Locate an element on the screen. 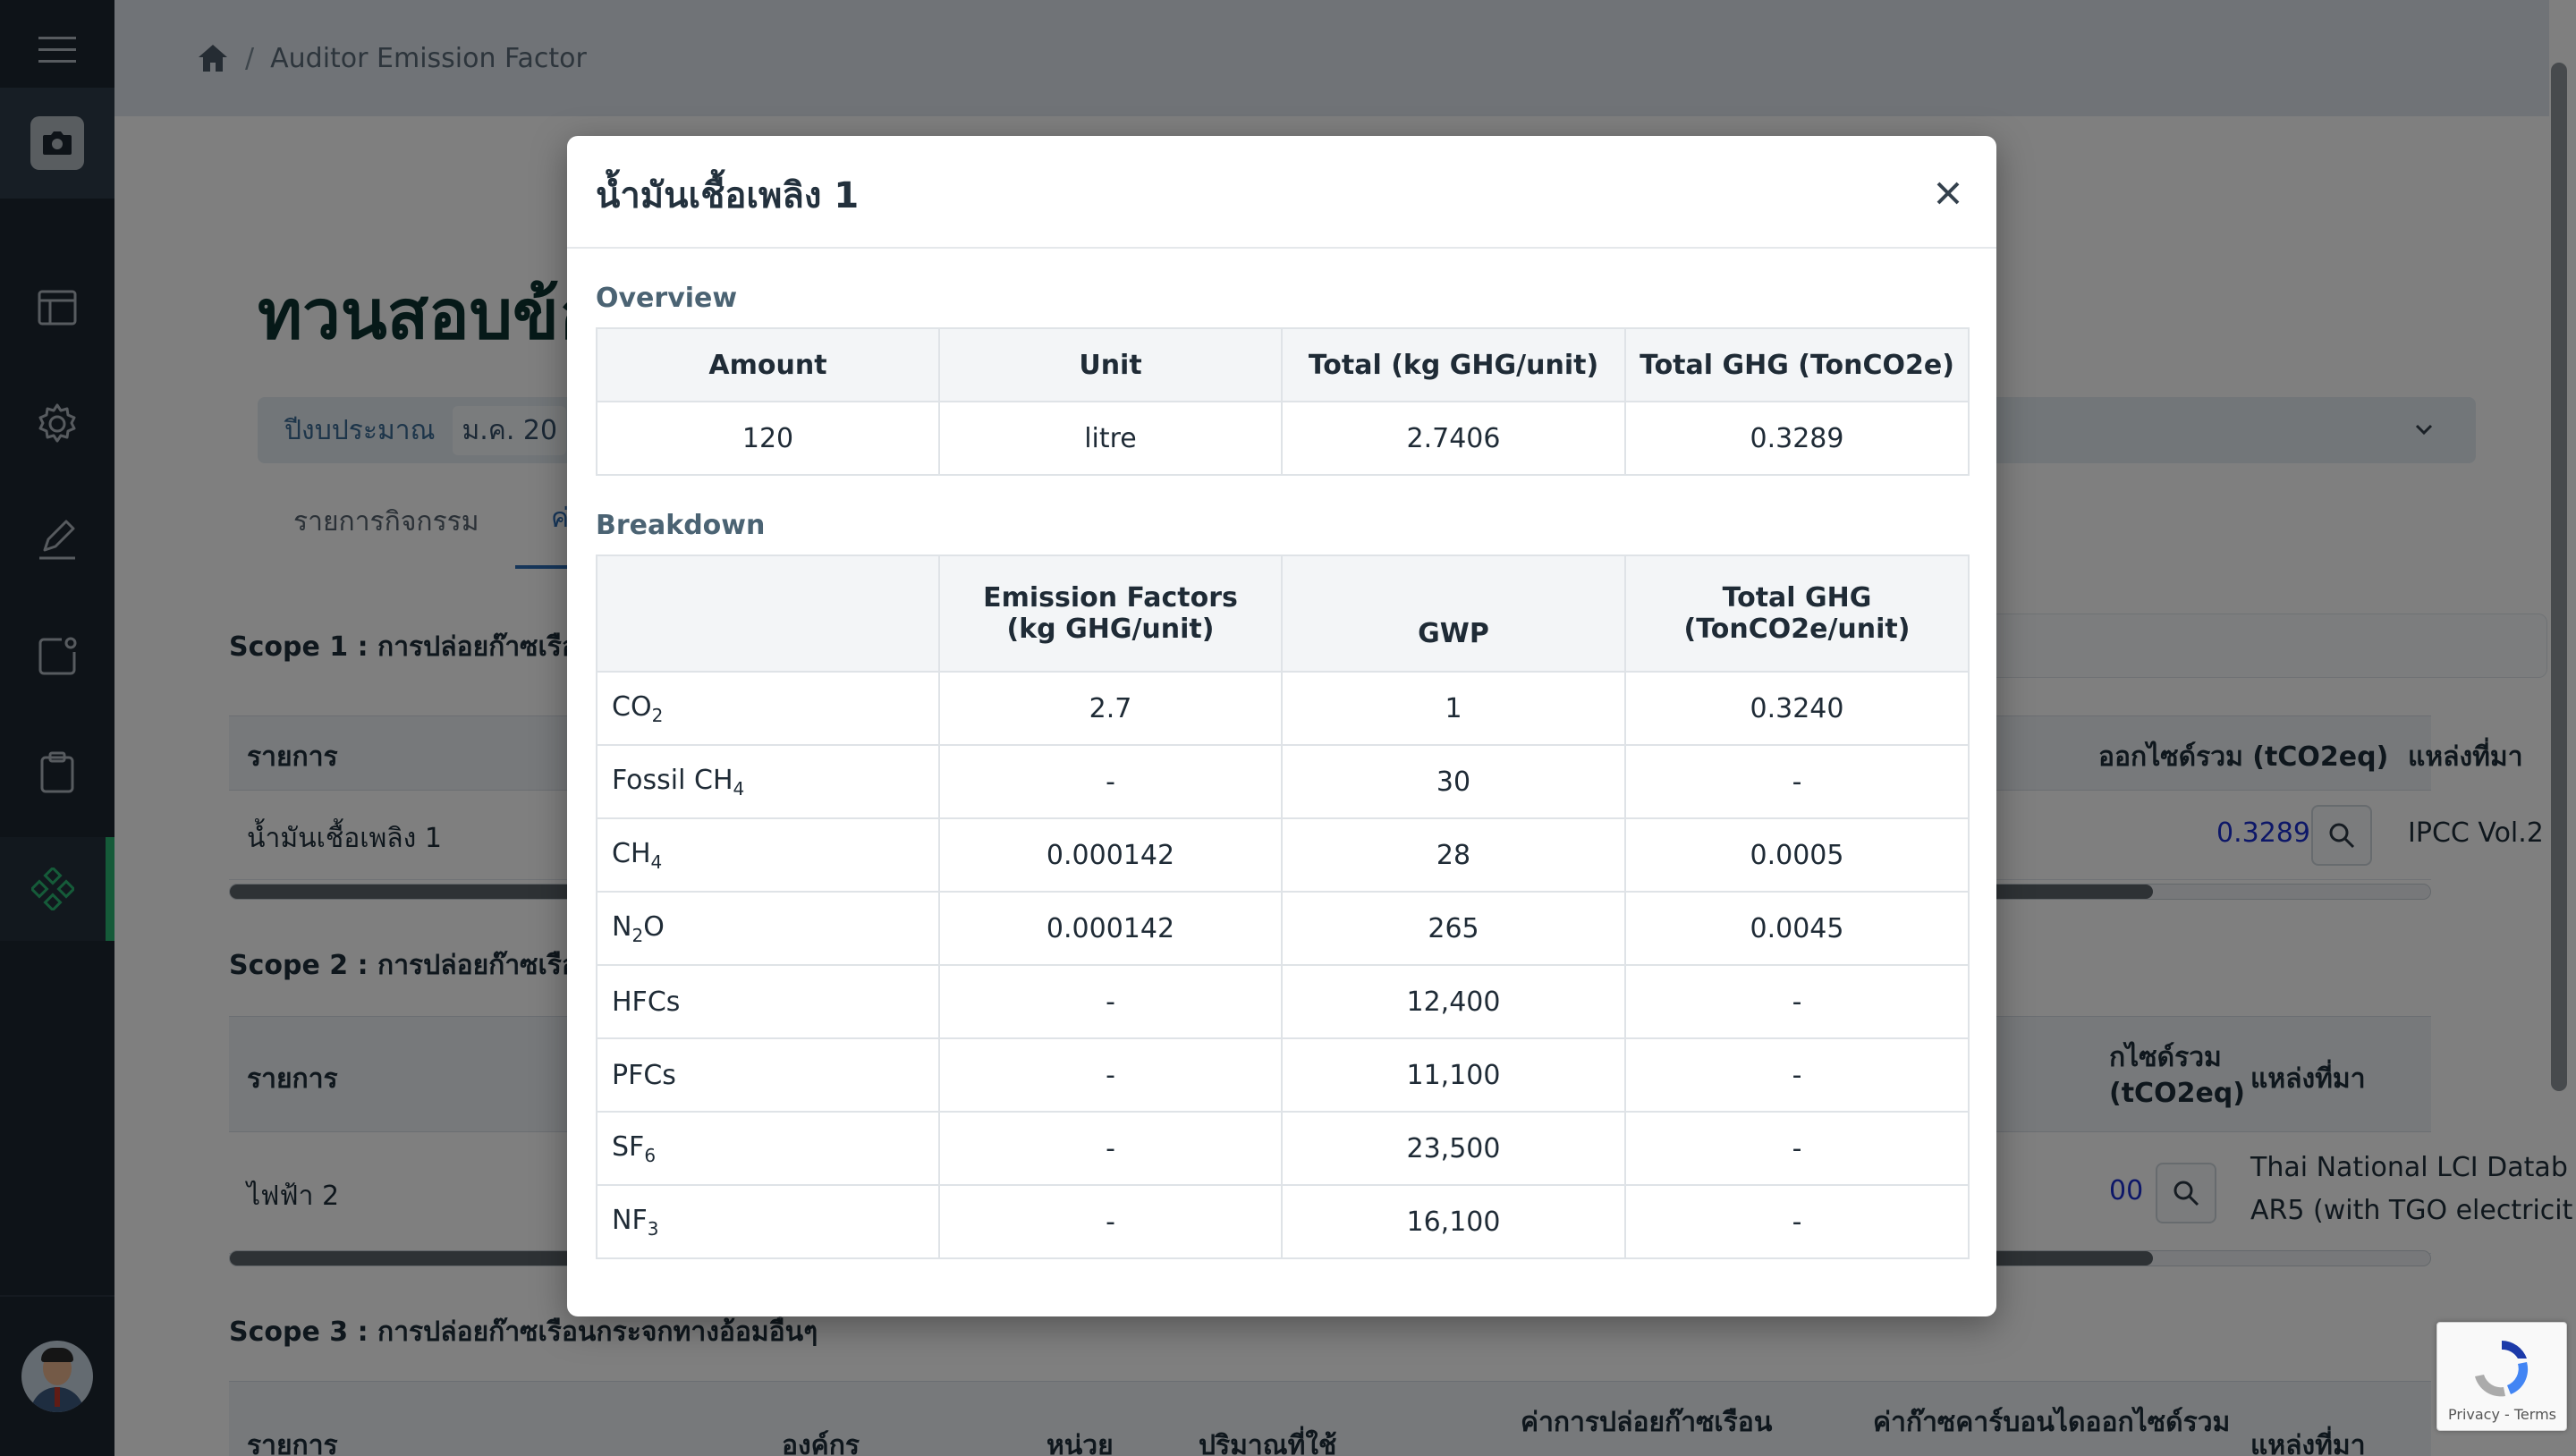 The height and width of the screenshot is (1456, 2576). table-row: CH4 0.000142 28 0.0005 is located at coordinates (1283, 855).